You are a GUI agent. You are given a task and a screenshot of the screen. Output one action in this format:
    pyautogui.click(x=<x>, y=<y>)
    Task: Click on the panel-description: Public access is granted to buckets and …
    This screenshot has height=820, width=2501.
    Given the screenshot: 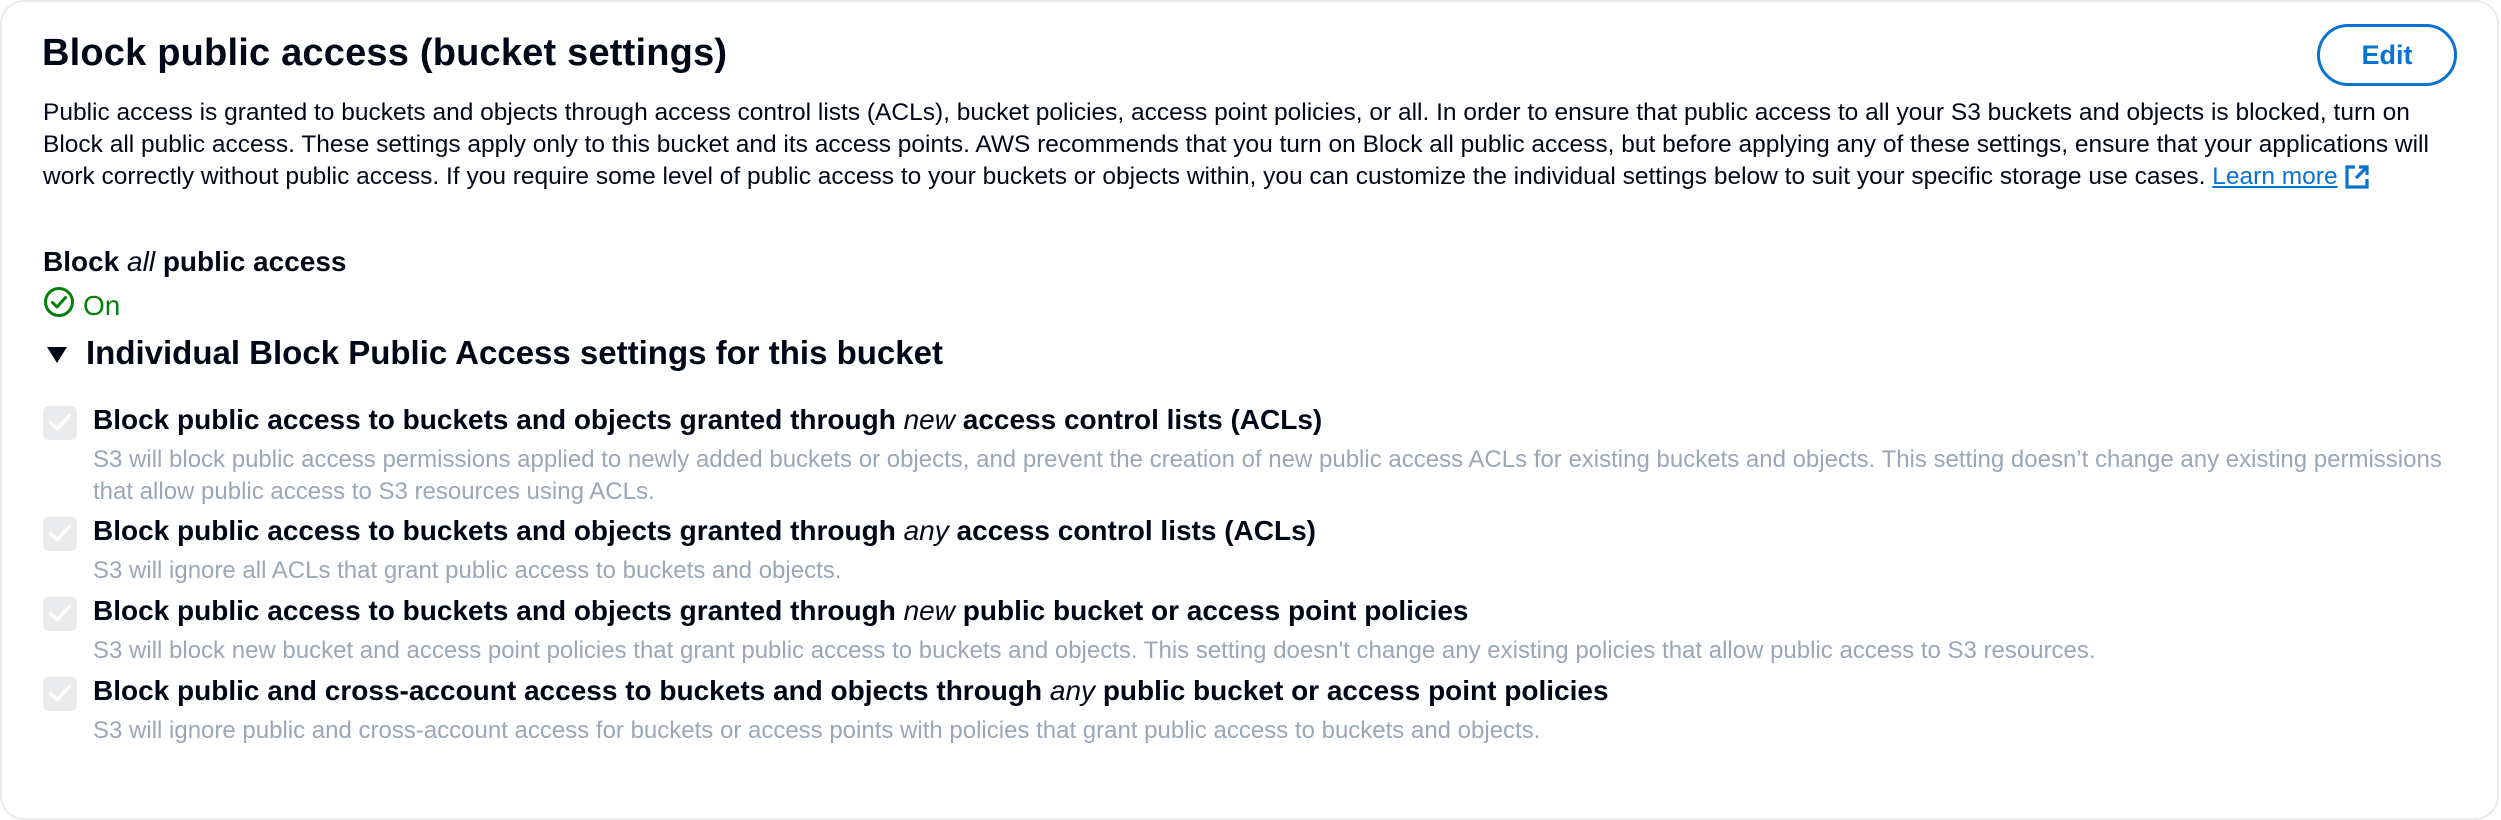 What is the action you would take?
    pyautogui.click(x=1253, y=148)
    